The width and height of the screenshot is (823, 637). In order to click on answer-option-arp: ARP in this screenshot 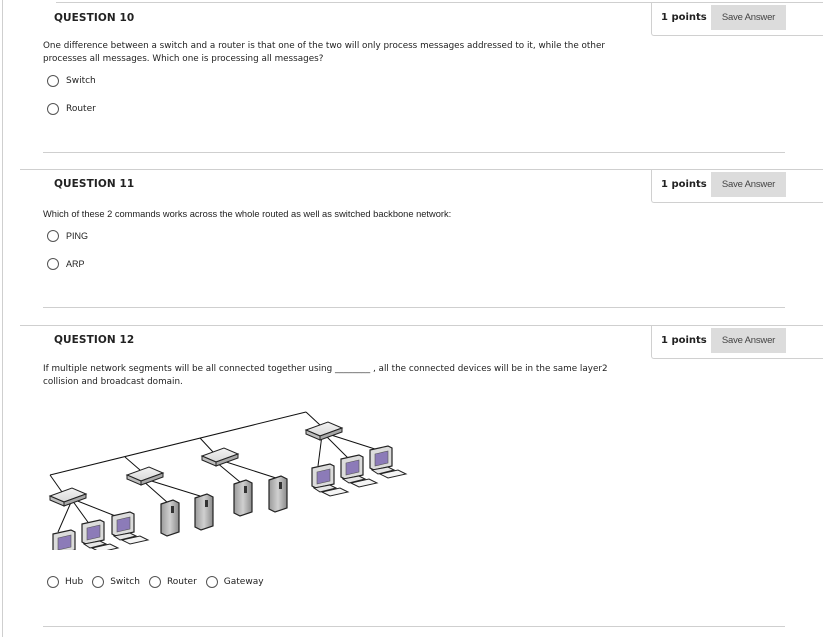, I will do `click(66, 264)`.